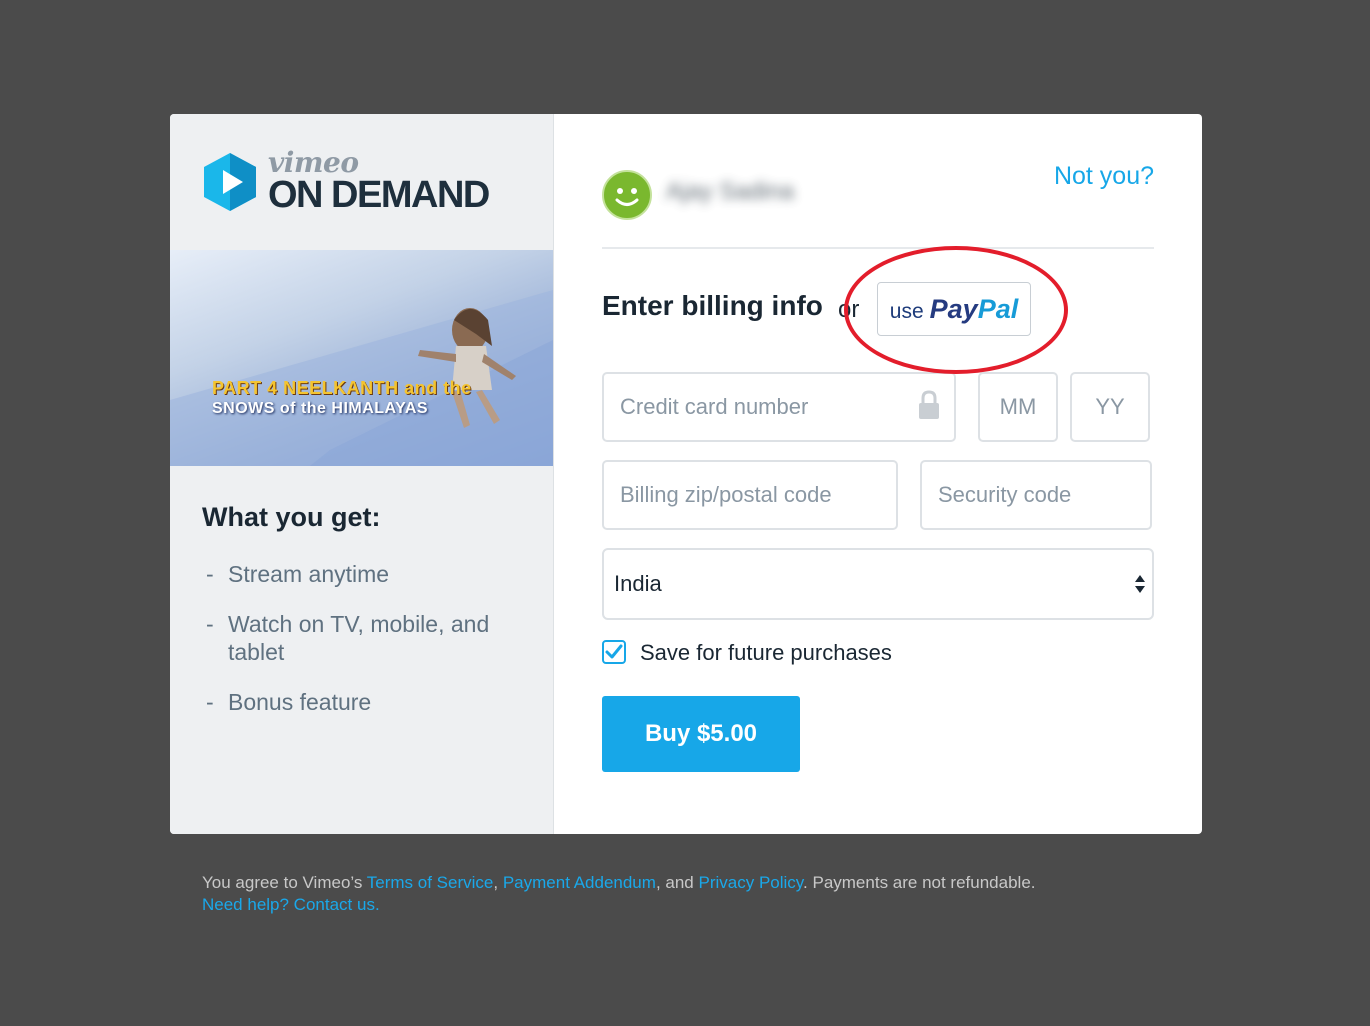 This screenshot has width=1370, height=1026. I want to click on vimeo-on-demand-logo: vimeo ON DEMAND, so click(346, 181).